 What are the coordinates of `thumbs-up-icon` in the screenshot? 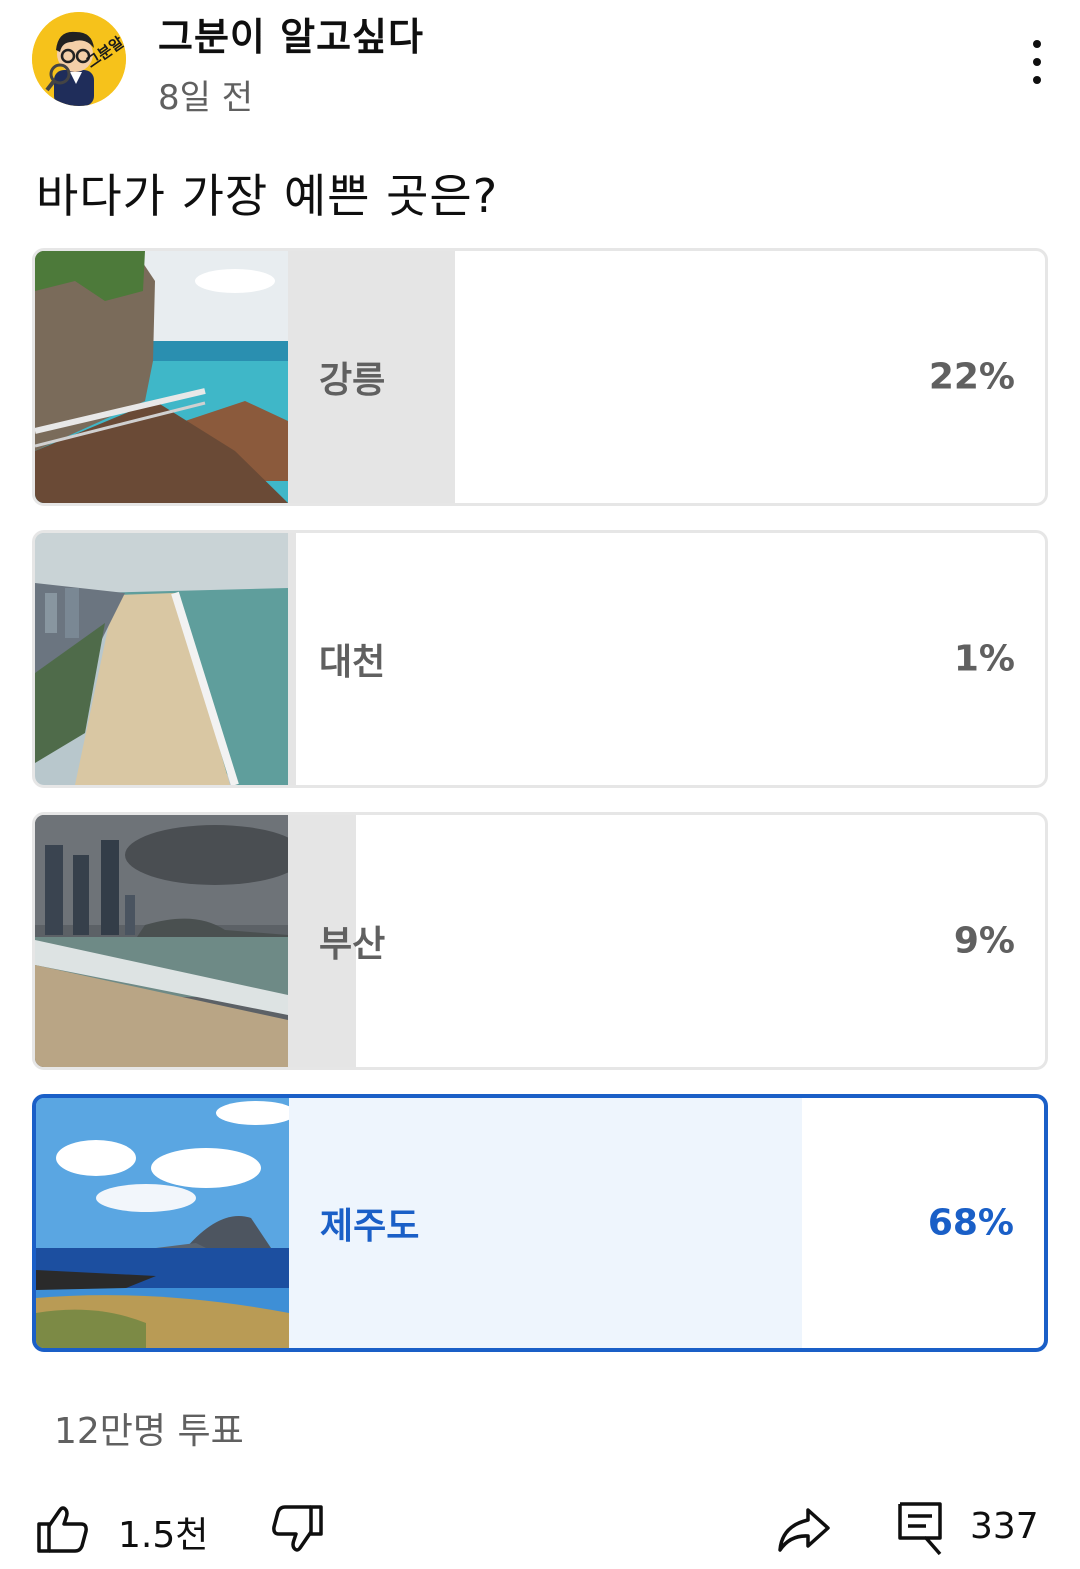 It's located at (62, 1529).